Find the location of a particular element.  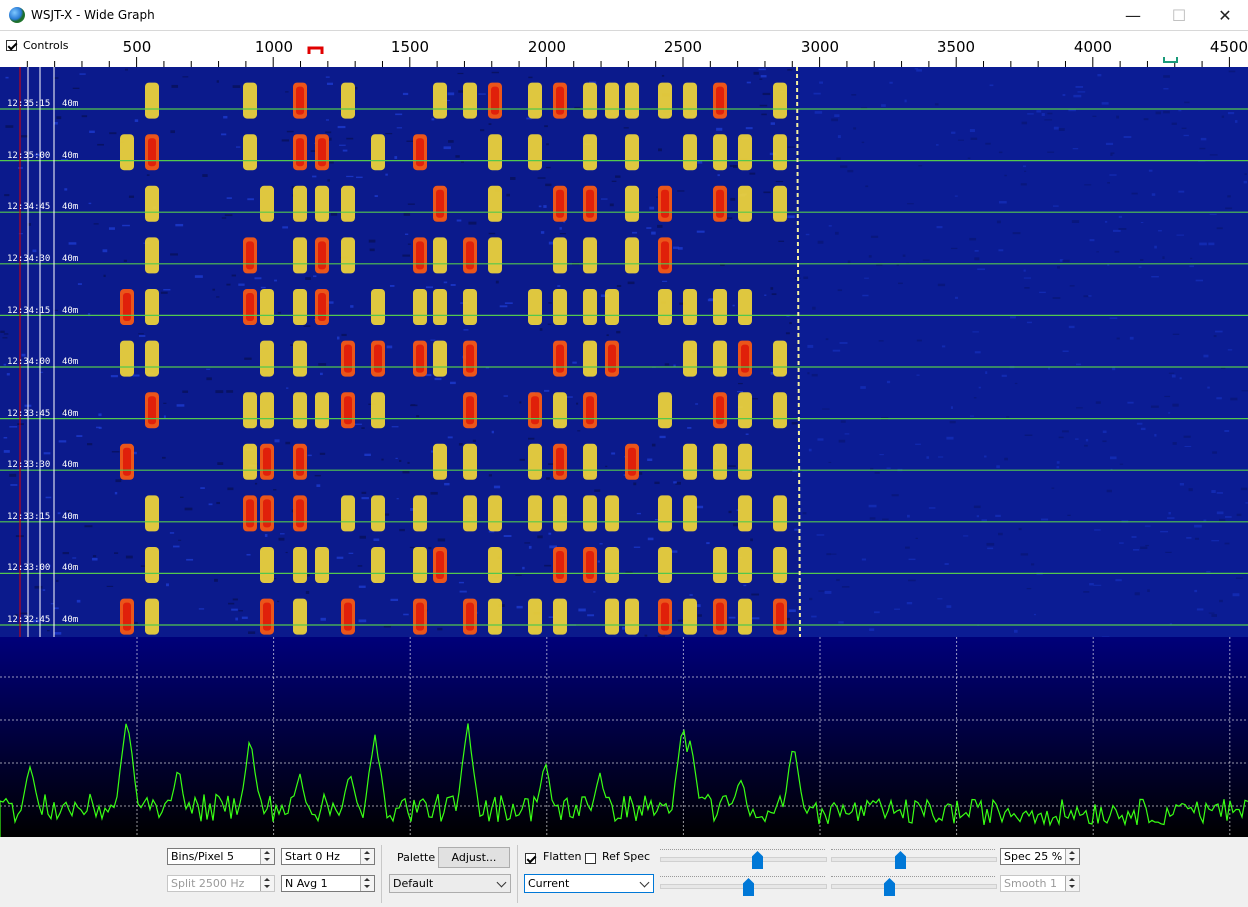

gain-slider-track is located at coordinates (743, 859).